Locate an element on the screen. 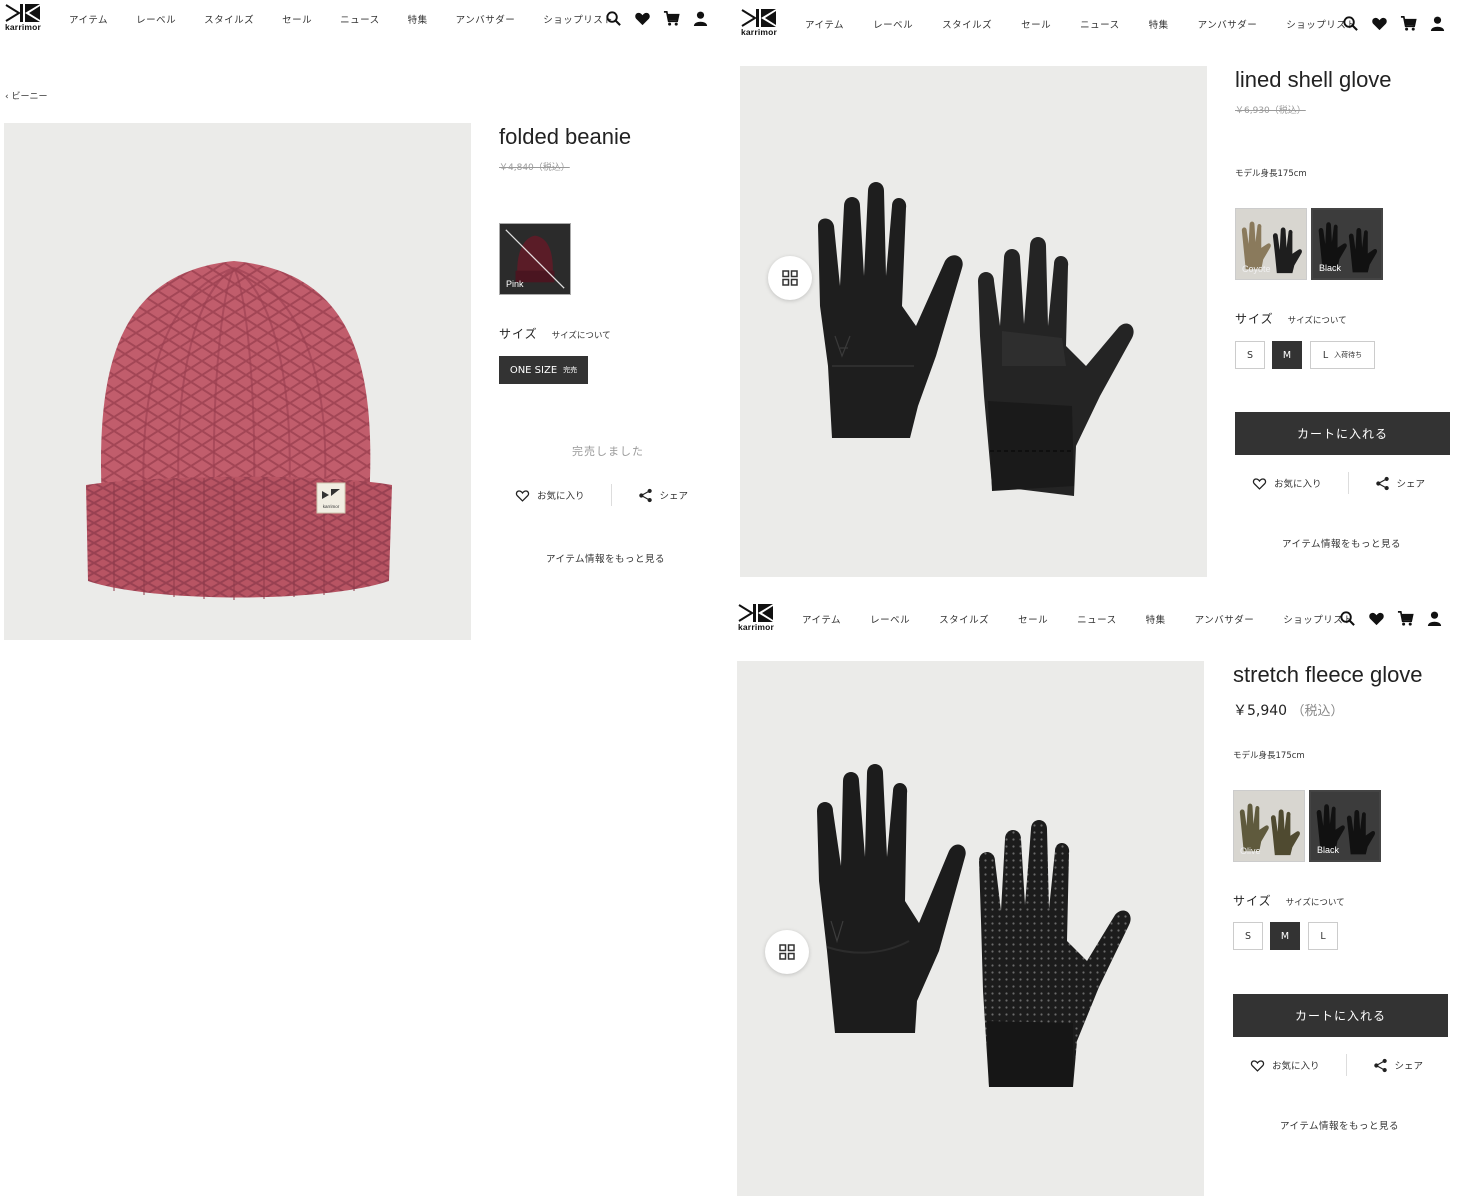  divider is located at coordinates (1348, 483).